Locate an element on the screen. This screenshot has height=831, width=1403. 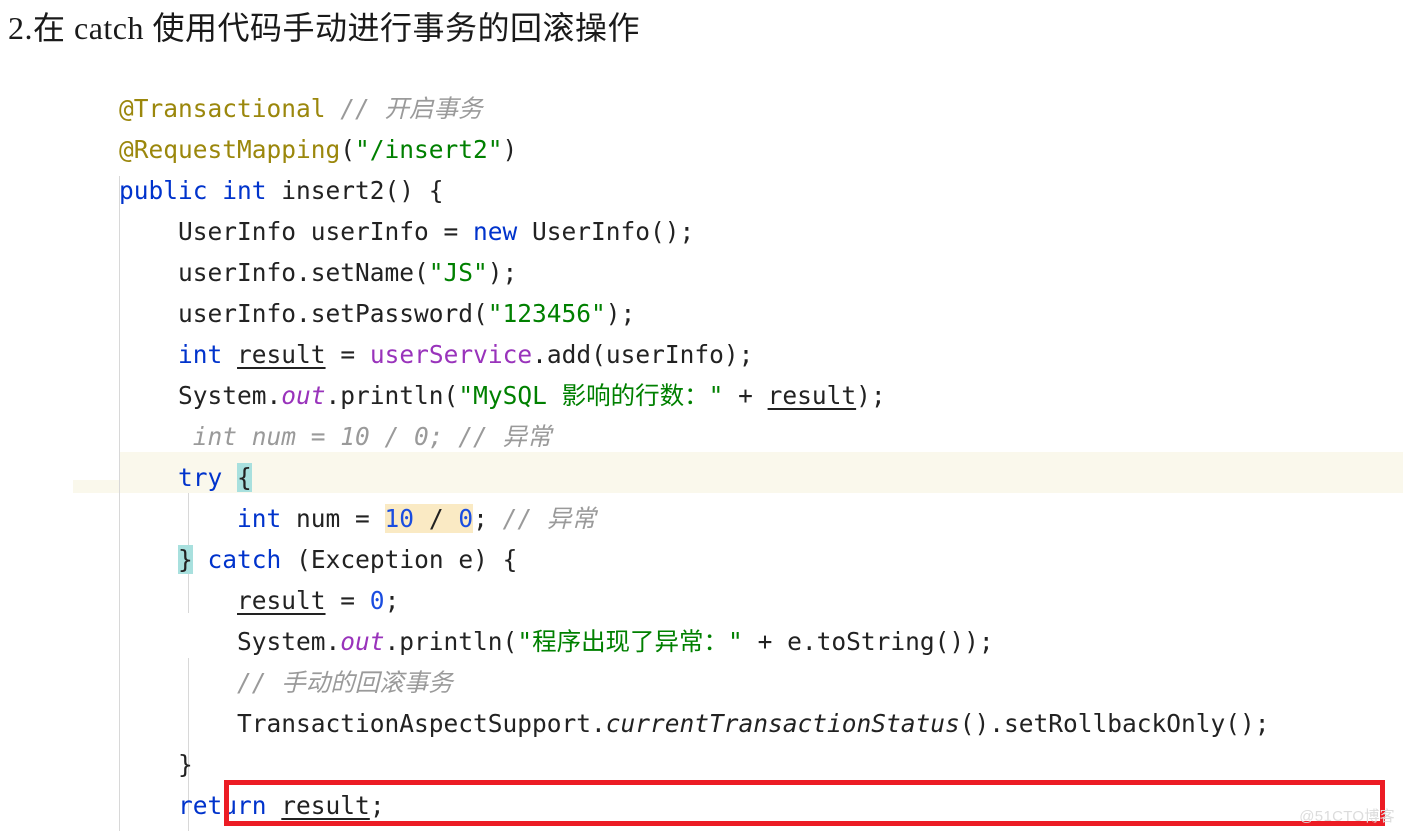
code-token: "程序出现了异常：" is located at coordinates (630, 641).